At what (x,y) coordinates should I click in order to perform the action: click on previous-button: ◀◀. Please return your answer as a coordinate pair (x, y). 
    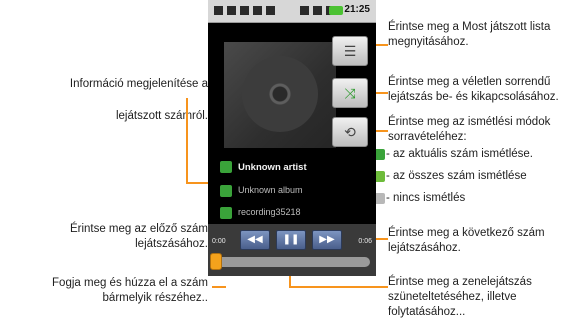
    Looking at the image, I should click on (255, 240).